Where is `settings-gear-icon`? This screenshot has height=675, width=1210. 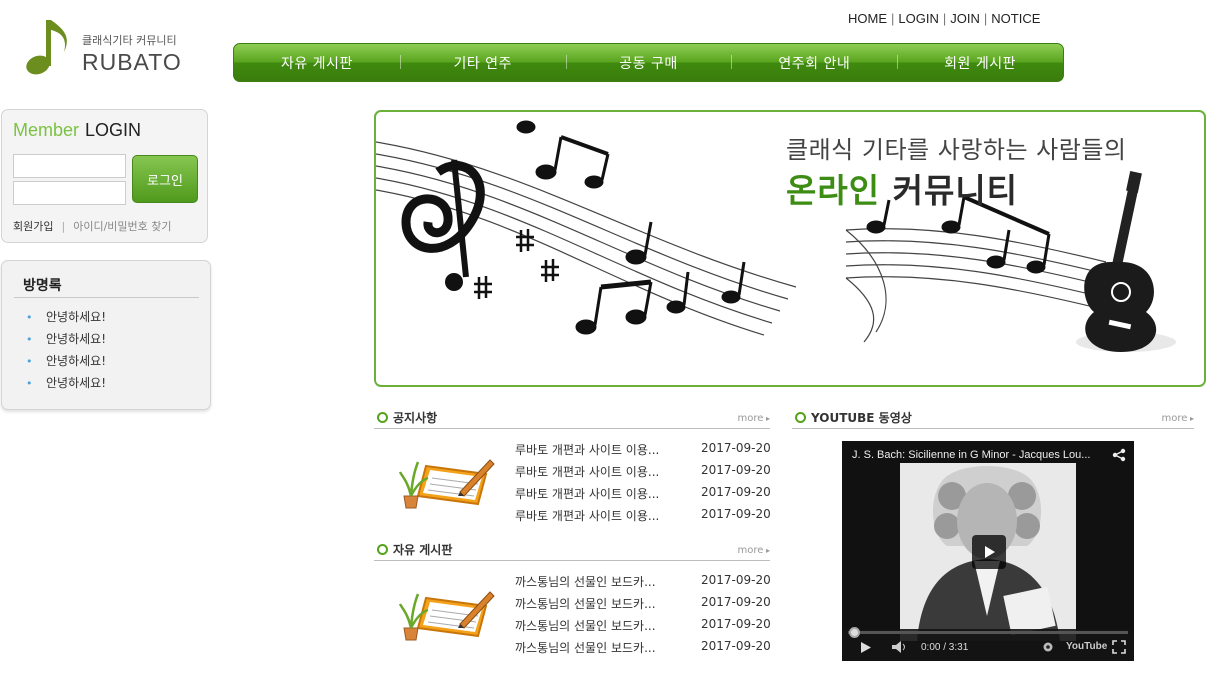 settings-gear-icon is located at coordinates (1048, 647).